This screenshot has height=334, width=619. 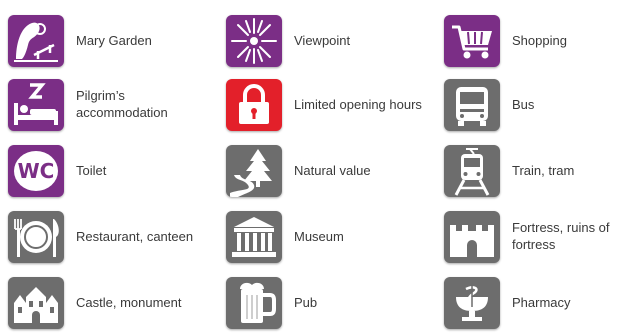 I want to click on padlock-icon, so click(x=254, y=105).